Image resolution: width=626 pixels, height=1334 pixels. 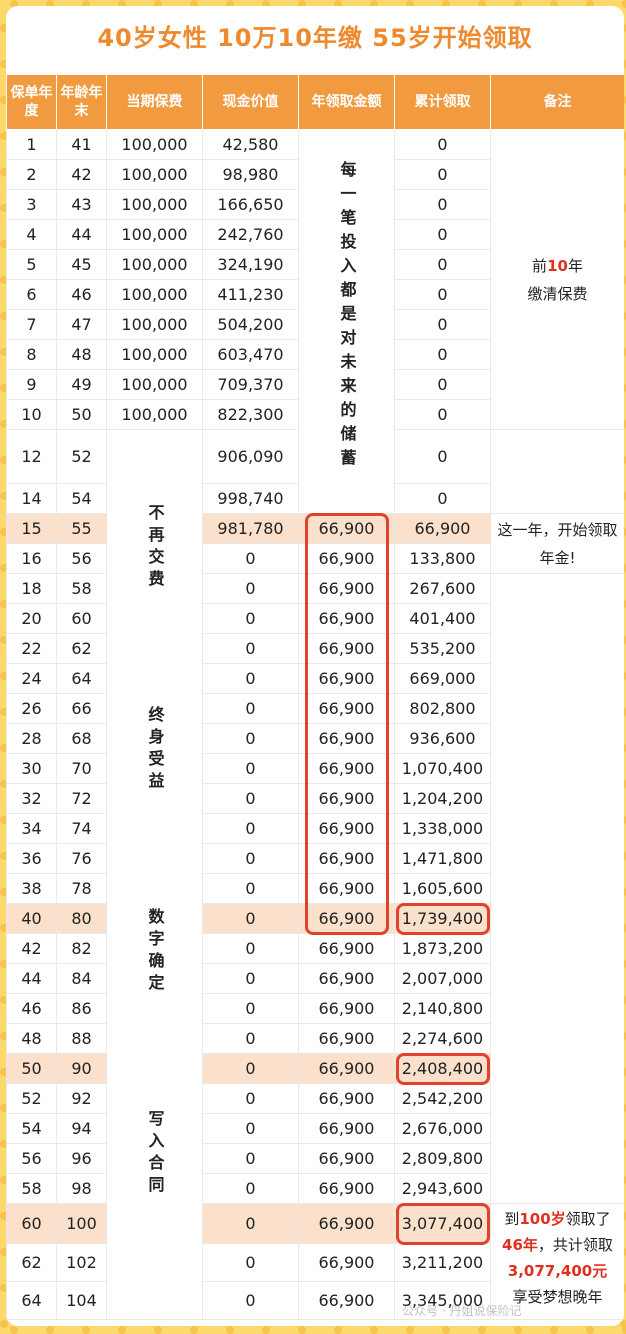 What do you see at coordinates (442, 1038) in the screenshot?
I see `cell-cumulative-payout: 2,274,600` at bounding box center [442, 1038].